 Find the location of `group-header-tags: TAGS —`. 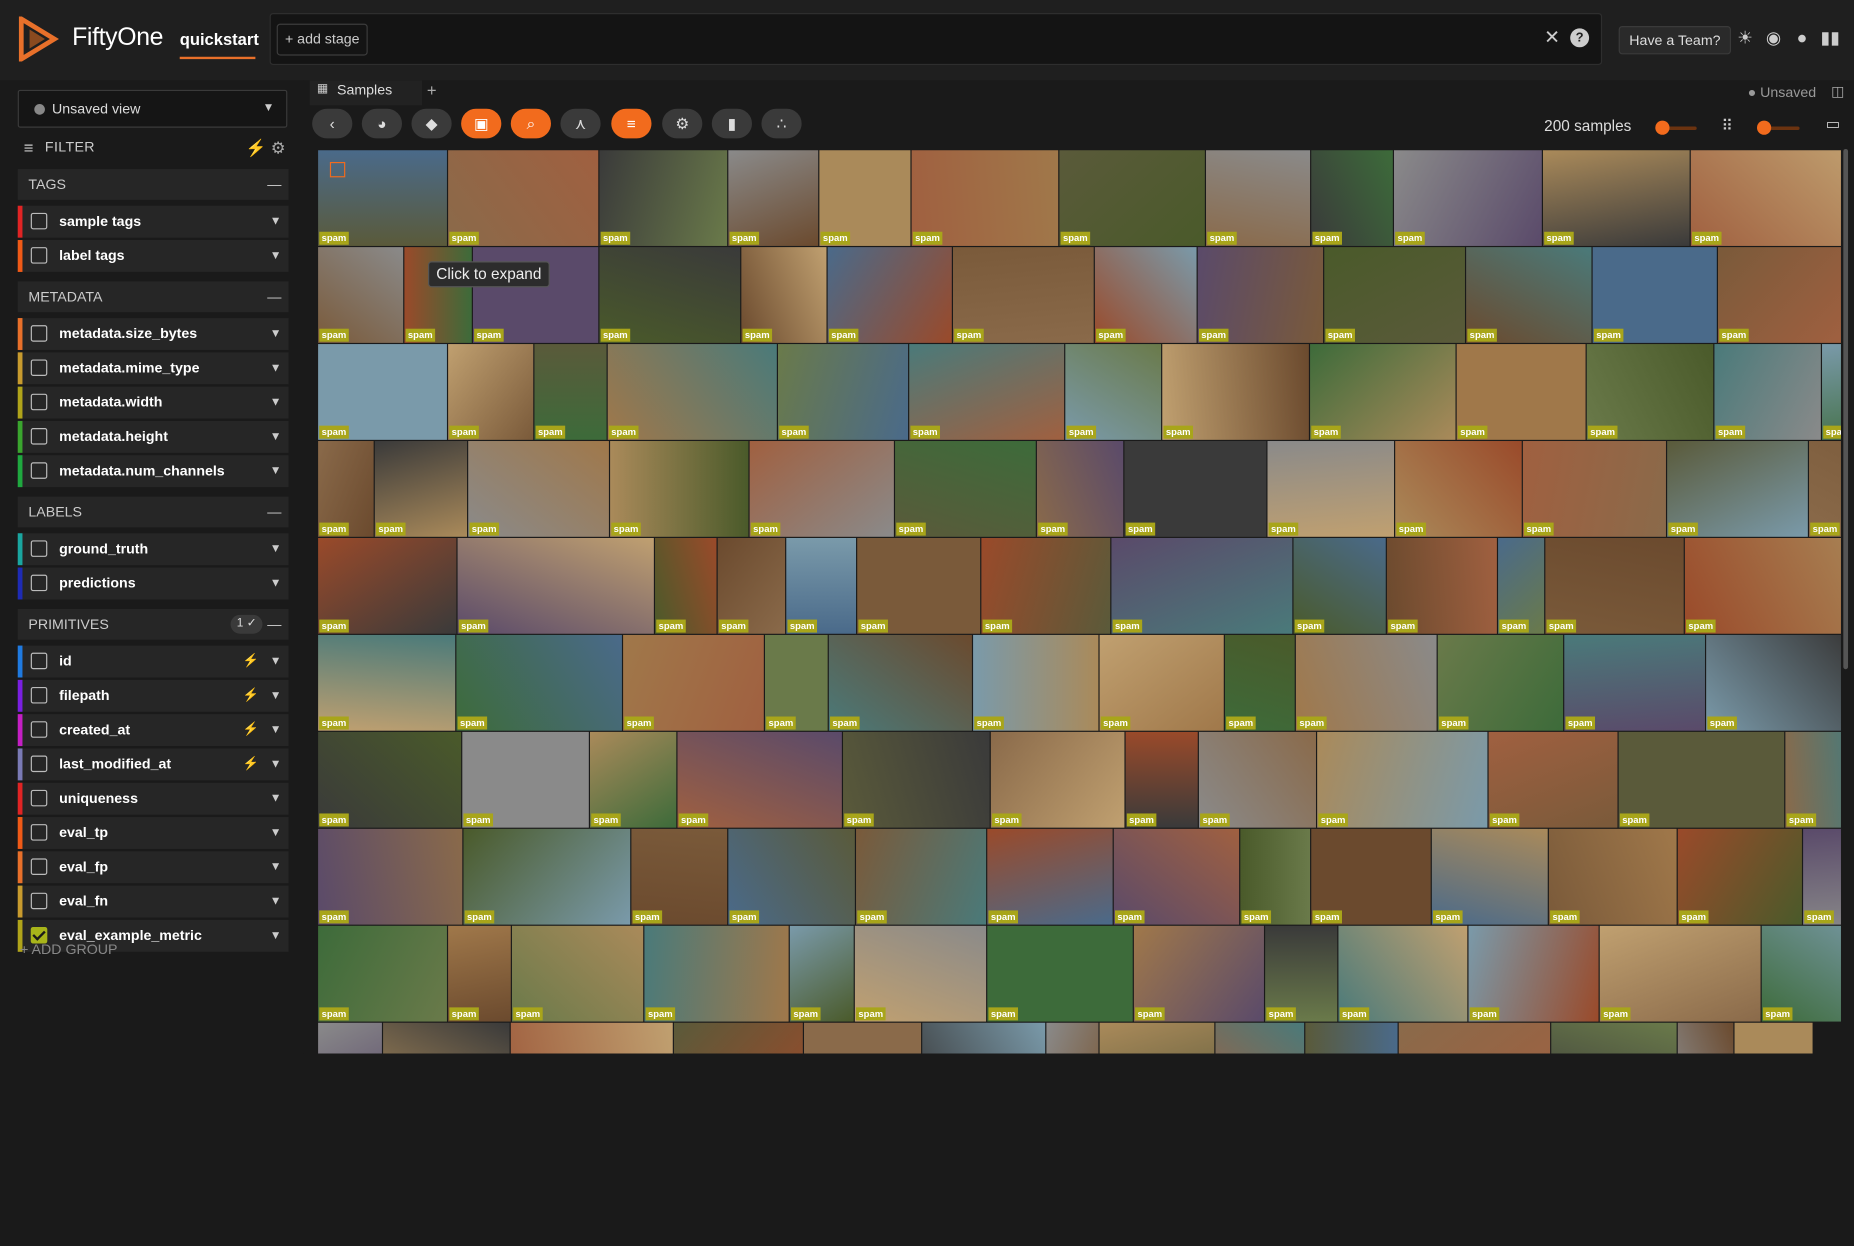

group-header-tags: TAGS — is located at coordinates (153, 184).